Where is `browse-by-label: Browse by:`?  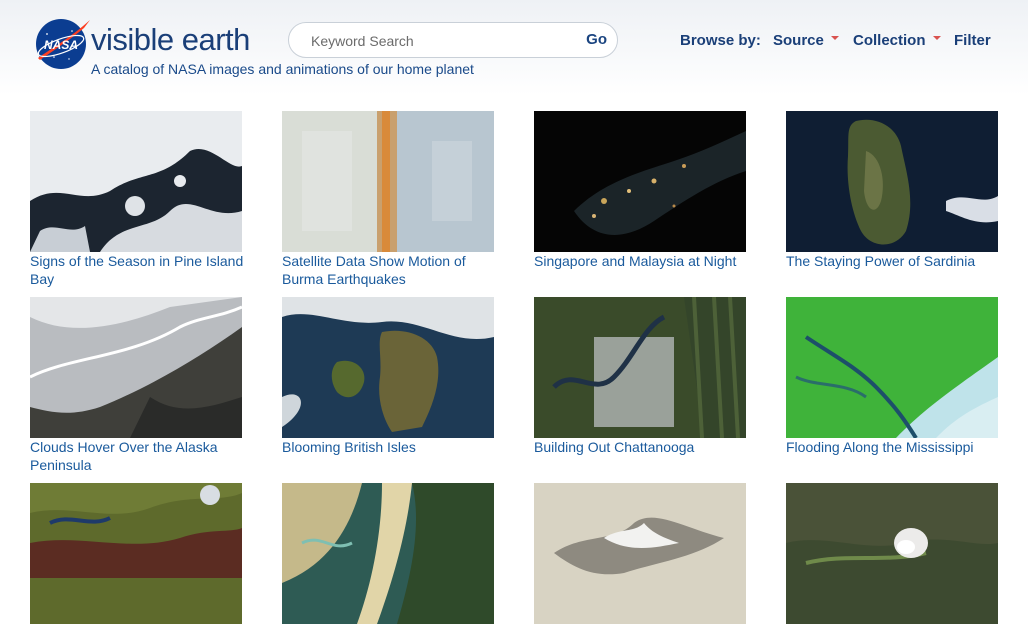
browse-by-label: Browse by: is located at coordinates (720, 40).